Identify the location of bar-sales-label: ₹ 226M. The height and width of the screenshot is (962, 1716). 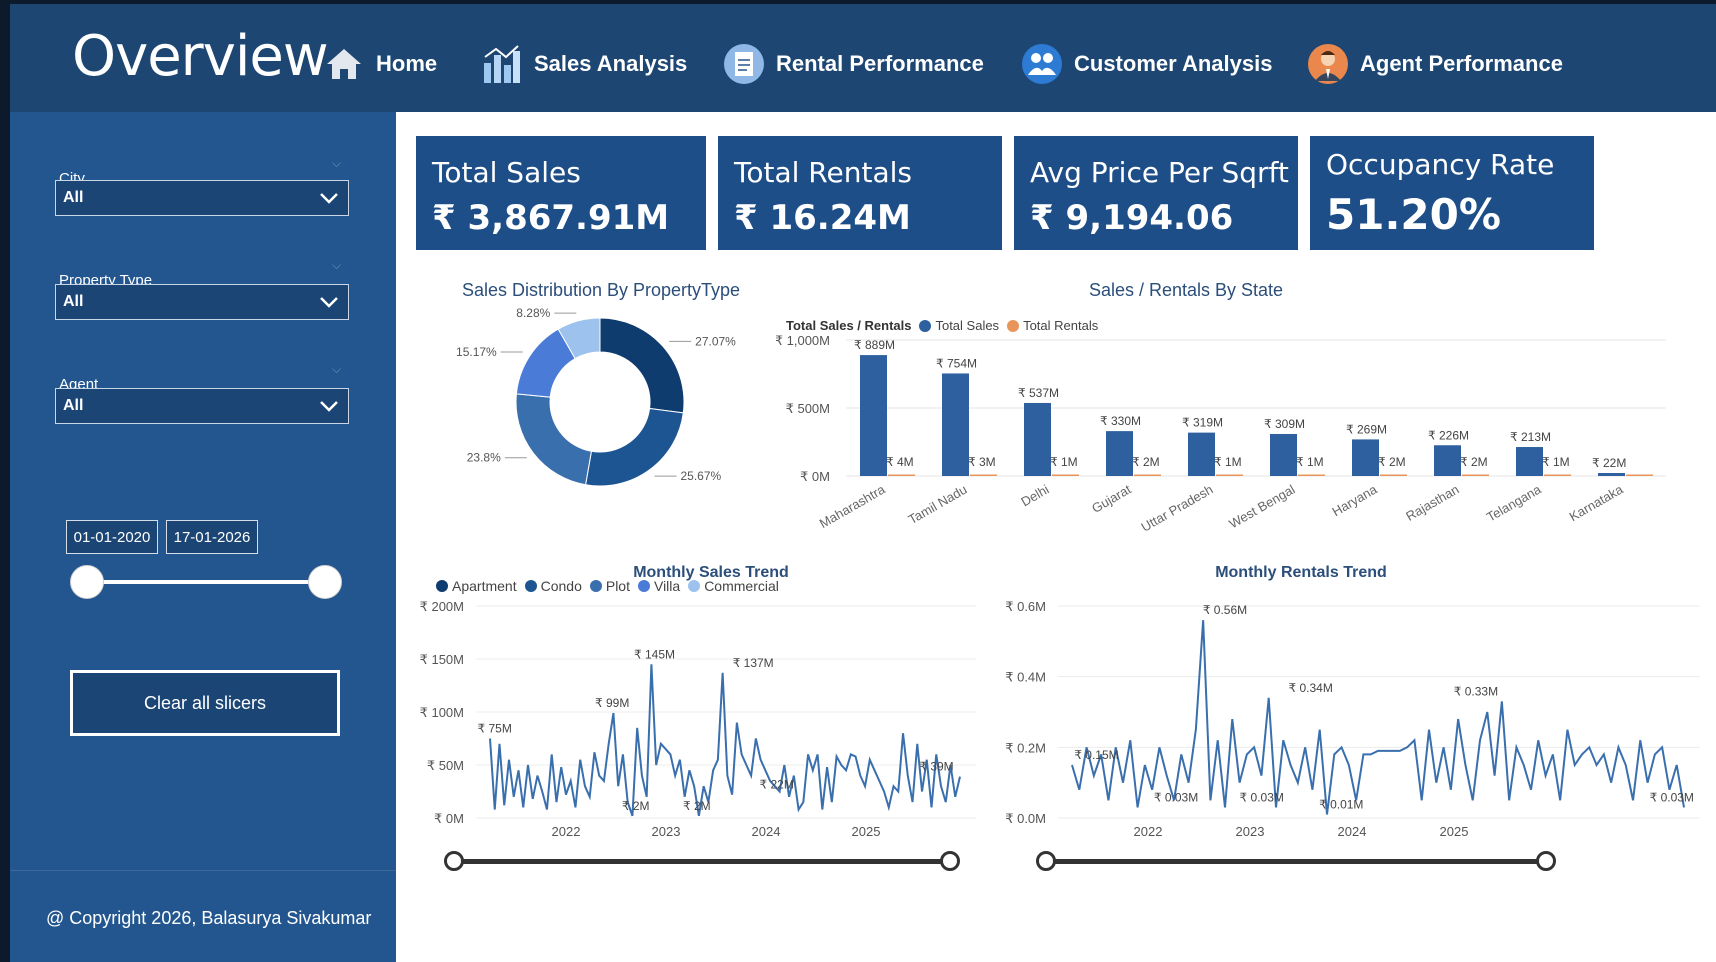
(1448, 435).